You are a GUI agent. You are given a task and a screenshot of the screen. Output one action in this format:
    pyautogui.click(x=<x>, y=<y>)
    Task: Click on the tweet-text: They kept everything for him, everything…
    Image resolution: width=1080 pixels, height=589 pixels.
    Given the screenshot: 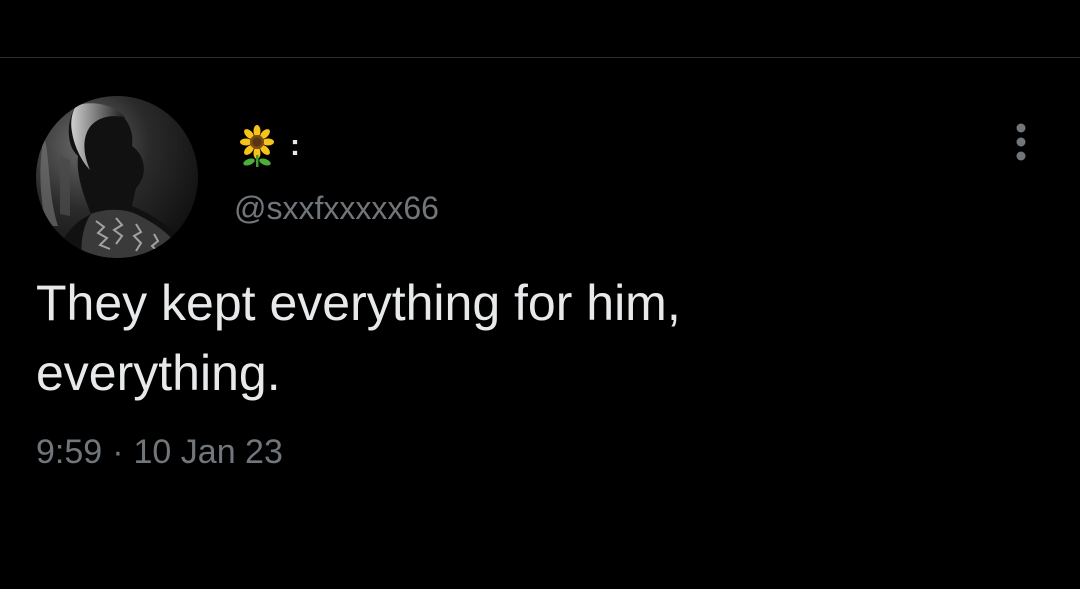 What is the action you would take?
    pyautogui.click(x=358, y=338)
    